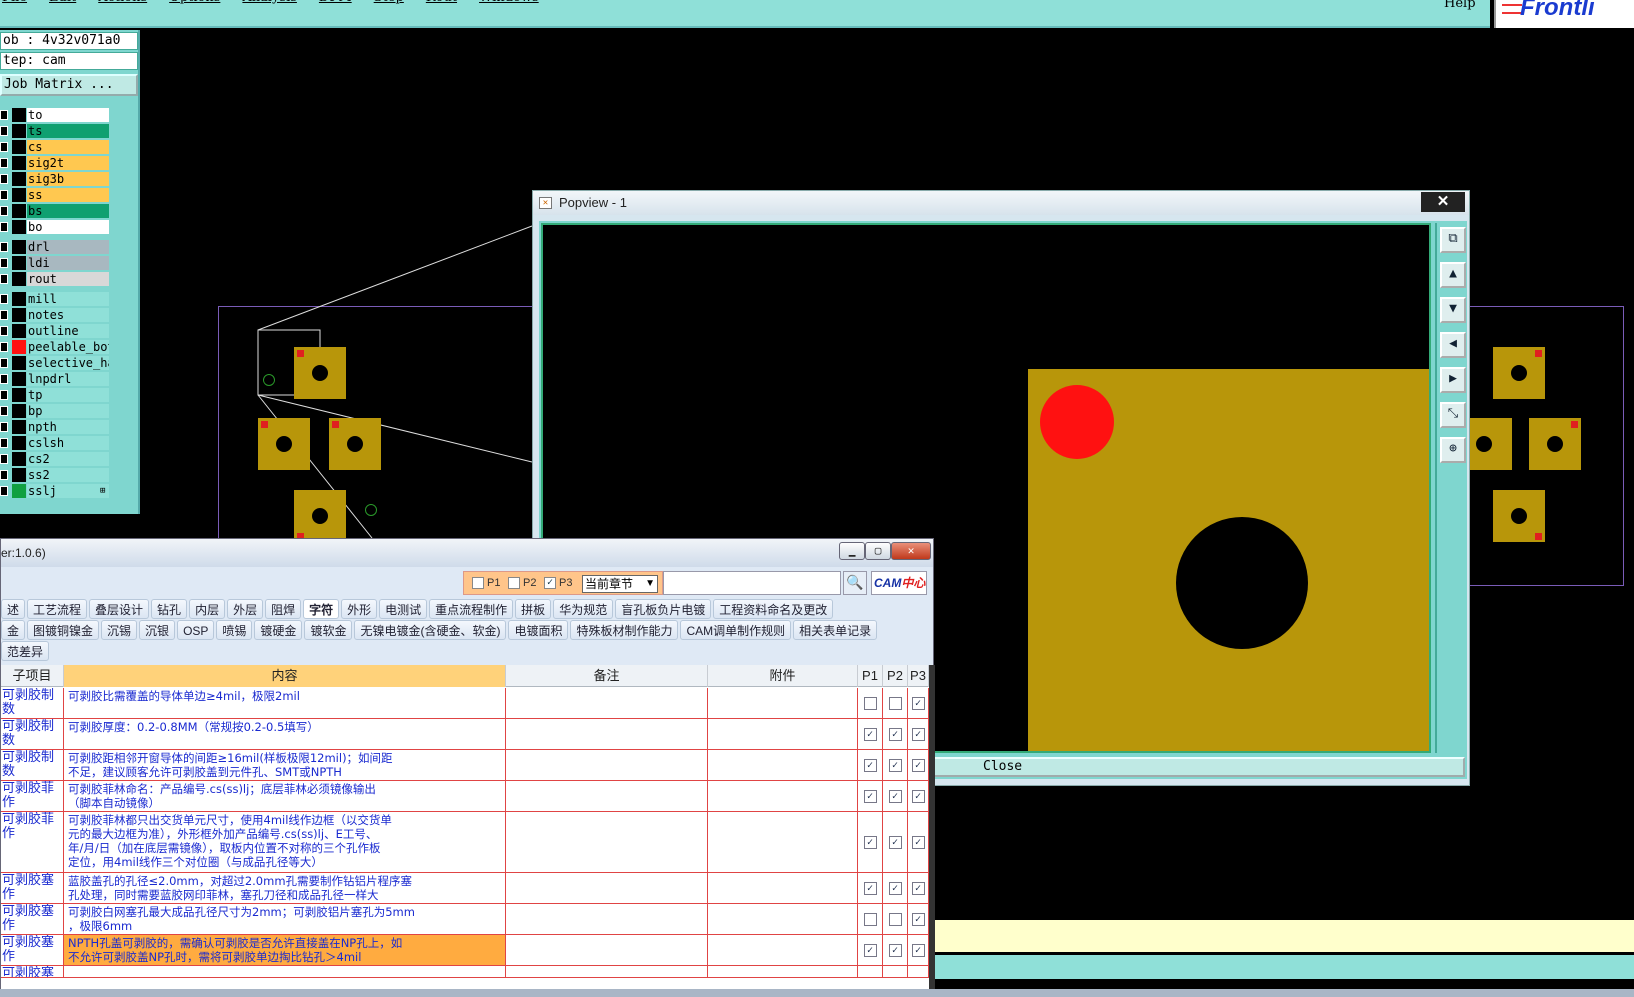 The width and height of the screenshot is (1634, 997). I want to click on col-subitem: 子项目, so click(32, 676).